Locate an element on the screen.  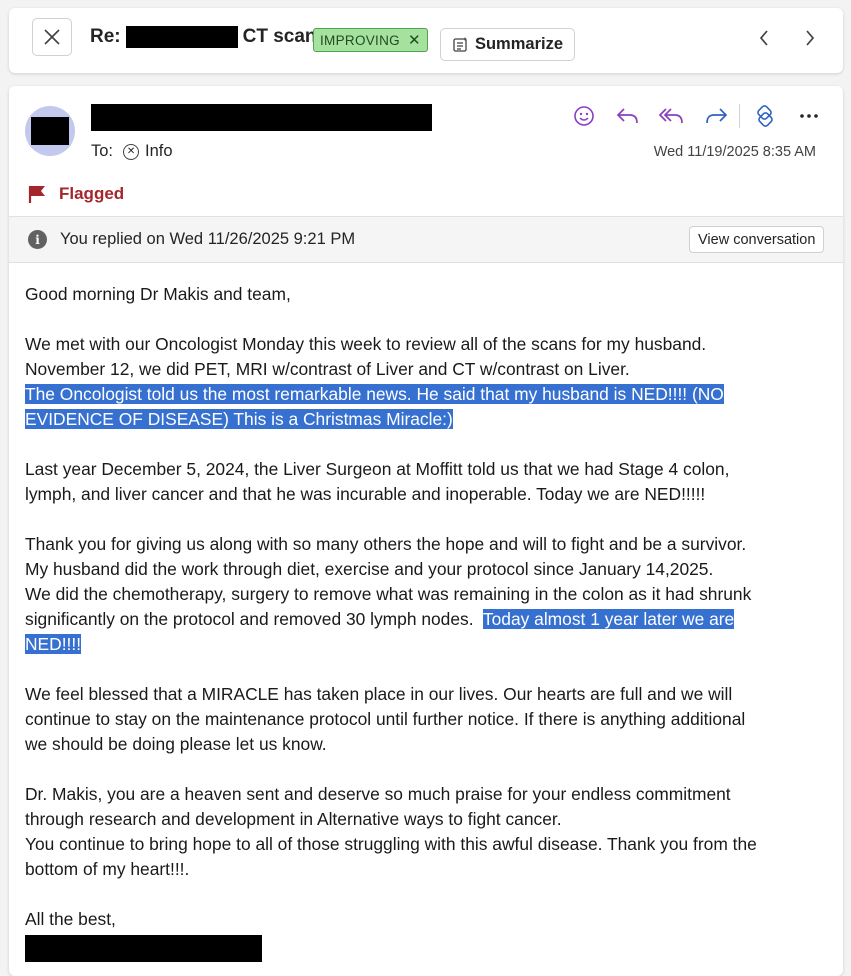
forward-icon is located at coordinates (716, 116).